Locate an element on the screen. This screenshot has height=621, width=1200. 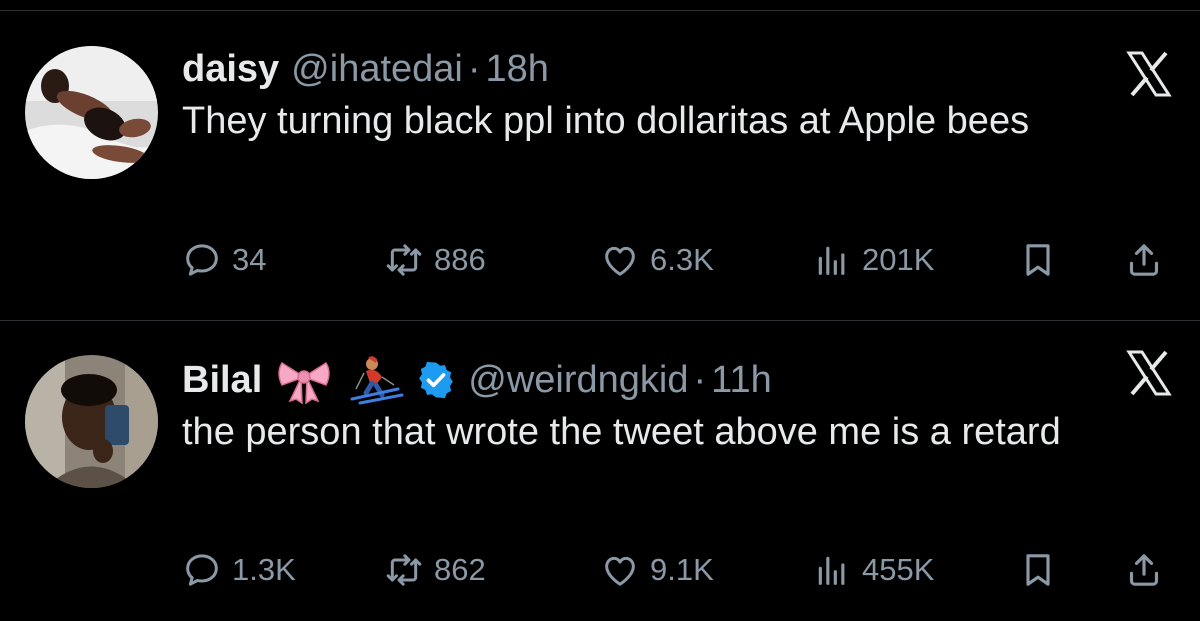
repost-button: 862 is located at coordinates (435, 570).